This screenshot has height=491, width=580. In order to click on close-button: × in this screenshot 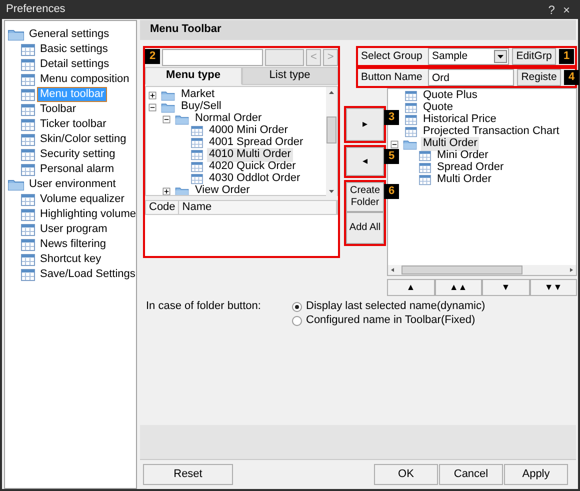, I will do `click(566, 10)`.